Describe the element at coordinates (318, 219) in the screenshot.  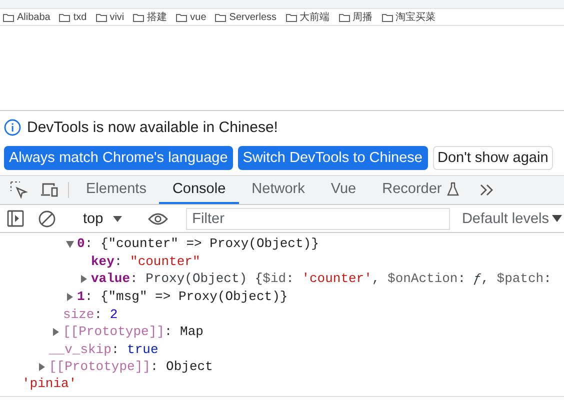
I see `filter-input: Filter` at that location.